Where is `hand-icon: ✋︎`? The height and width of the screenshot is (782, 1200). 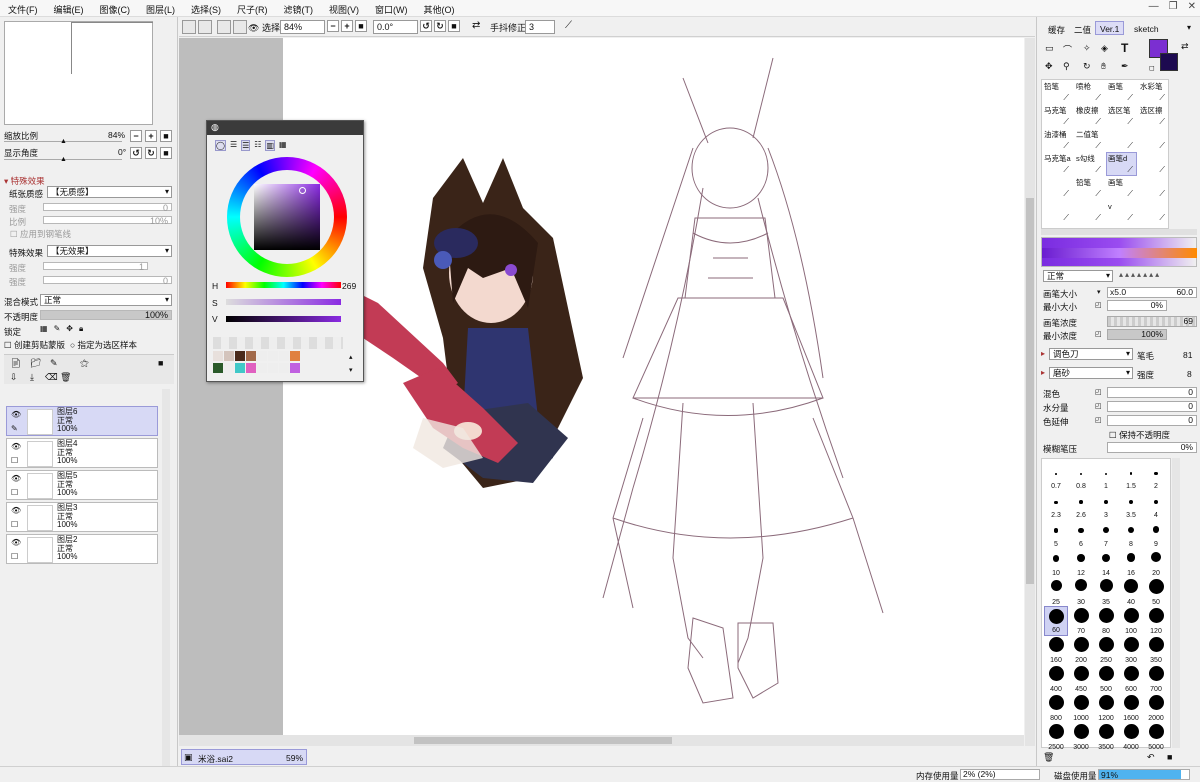
hand-icon: ✋︎ is located at coordinates (1103, 66).